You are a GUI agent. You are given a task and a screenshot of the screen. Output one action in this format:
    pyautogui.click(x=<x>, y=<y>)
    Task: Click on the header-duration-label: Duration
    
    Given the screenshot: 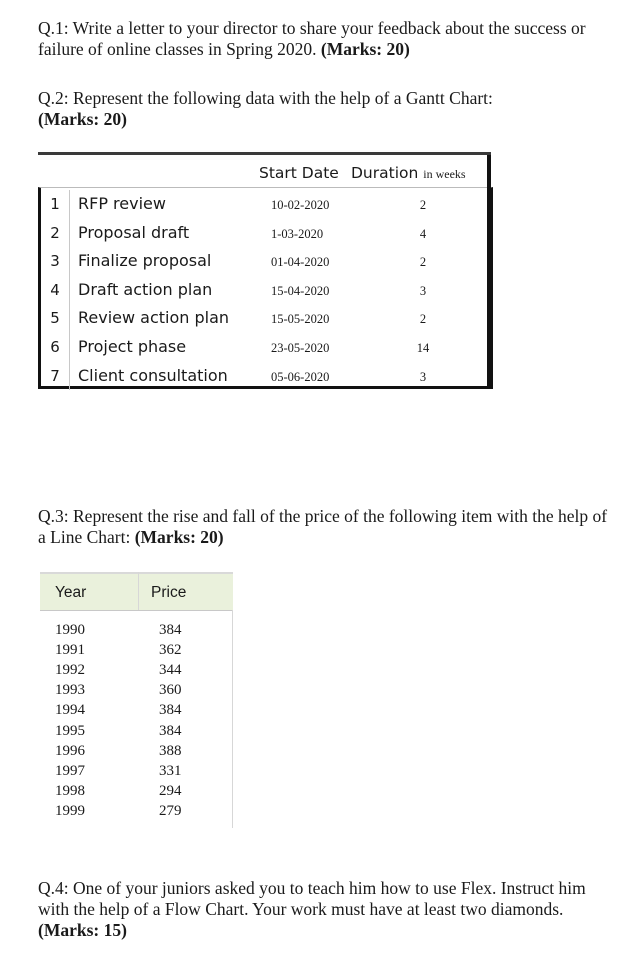 What is the action you would take?
    pyautogui.click(x=385, y=173)
    